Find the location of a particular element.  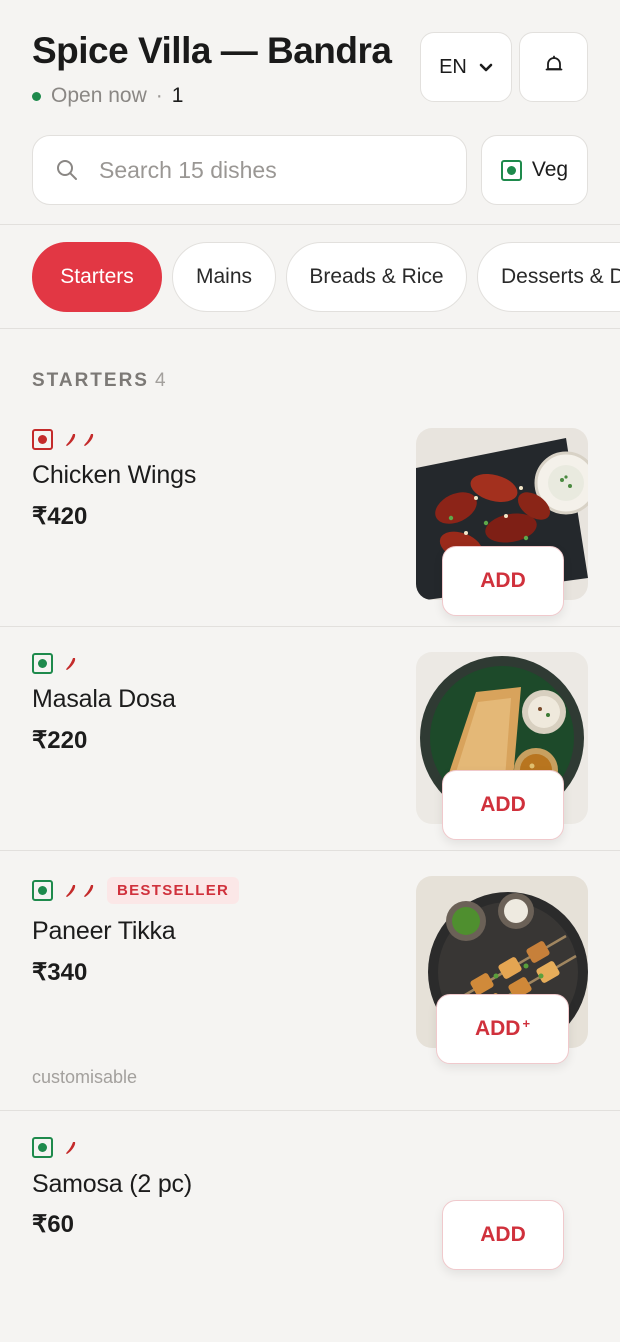

dish-name: Masala Dosa is located at coordinates (104, 699).